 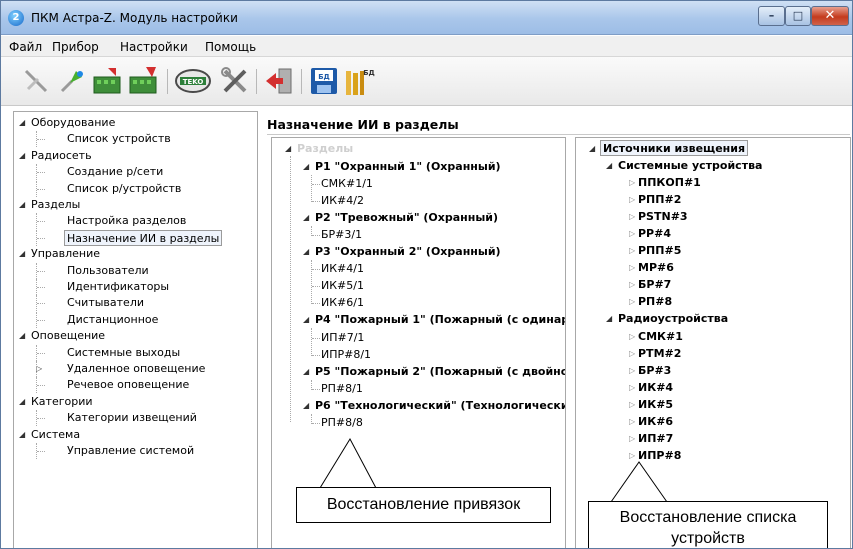 What do you see at coordinates (112, 320) in the screenshot?
I see `tree-node-12: Дистанционное` at bounding box center [112, 320].